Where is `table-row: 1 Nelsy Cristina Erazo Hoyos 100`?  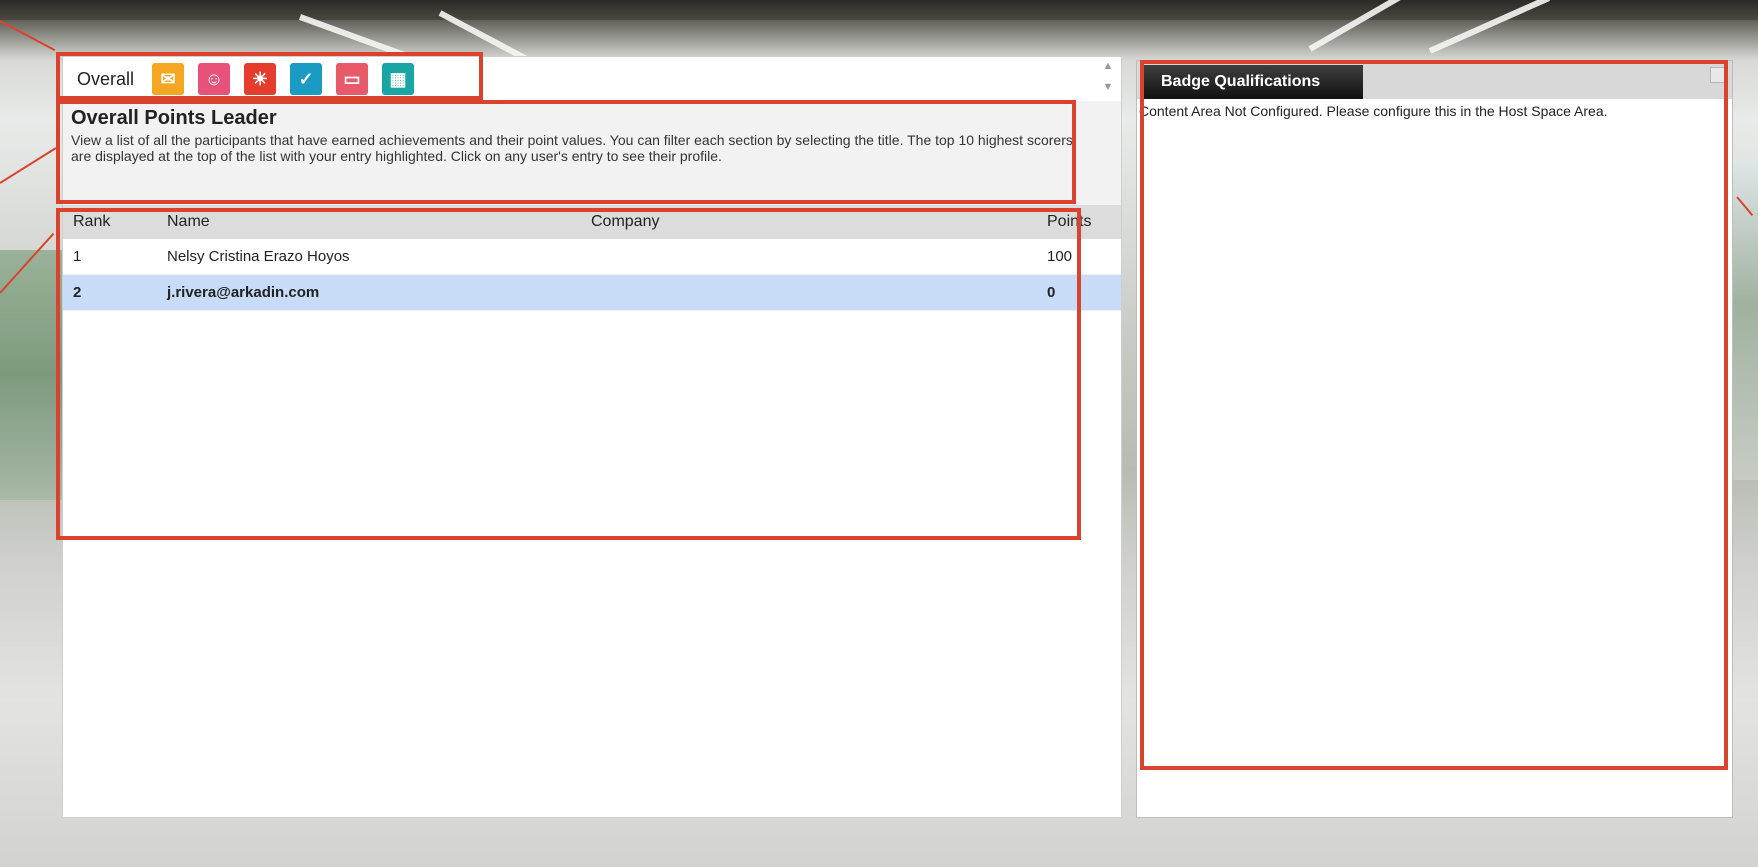
table-row: 1 Nelsy Cristina Erazo Hoyos 100 is located at coordinates (592, 257).